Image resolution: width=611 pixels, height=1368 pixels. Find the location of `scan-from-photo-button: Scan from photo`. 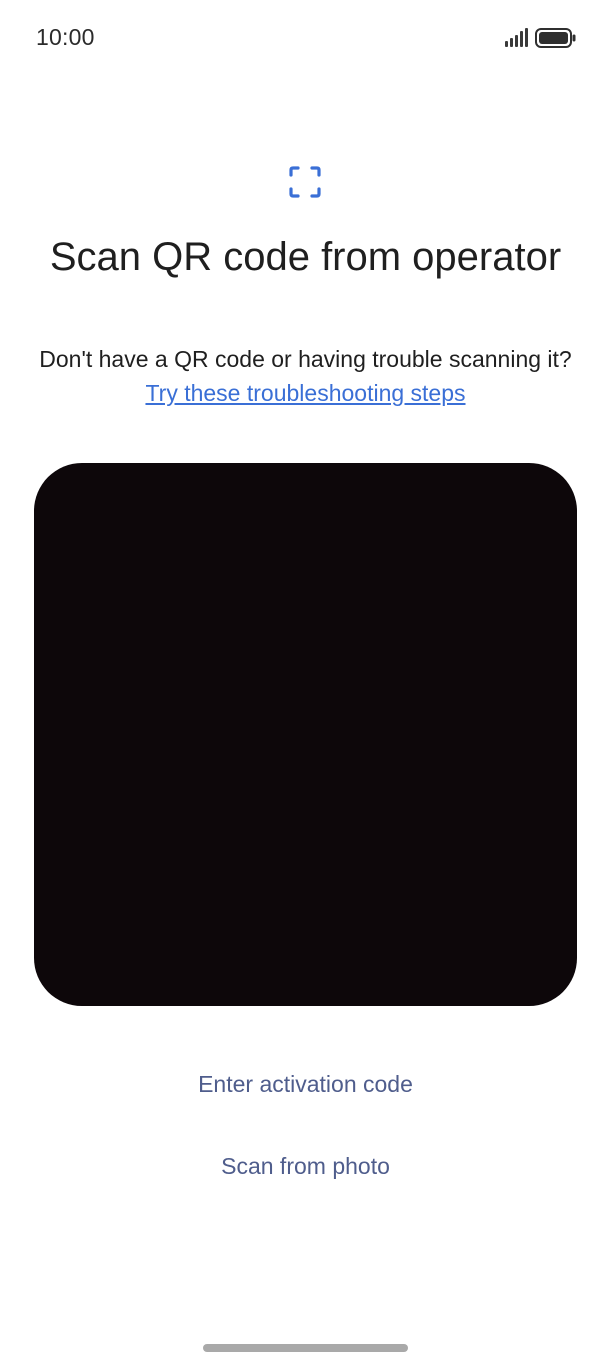

scan-from-photo-button: Scan from photo is located at coordinates (305, 1166).